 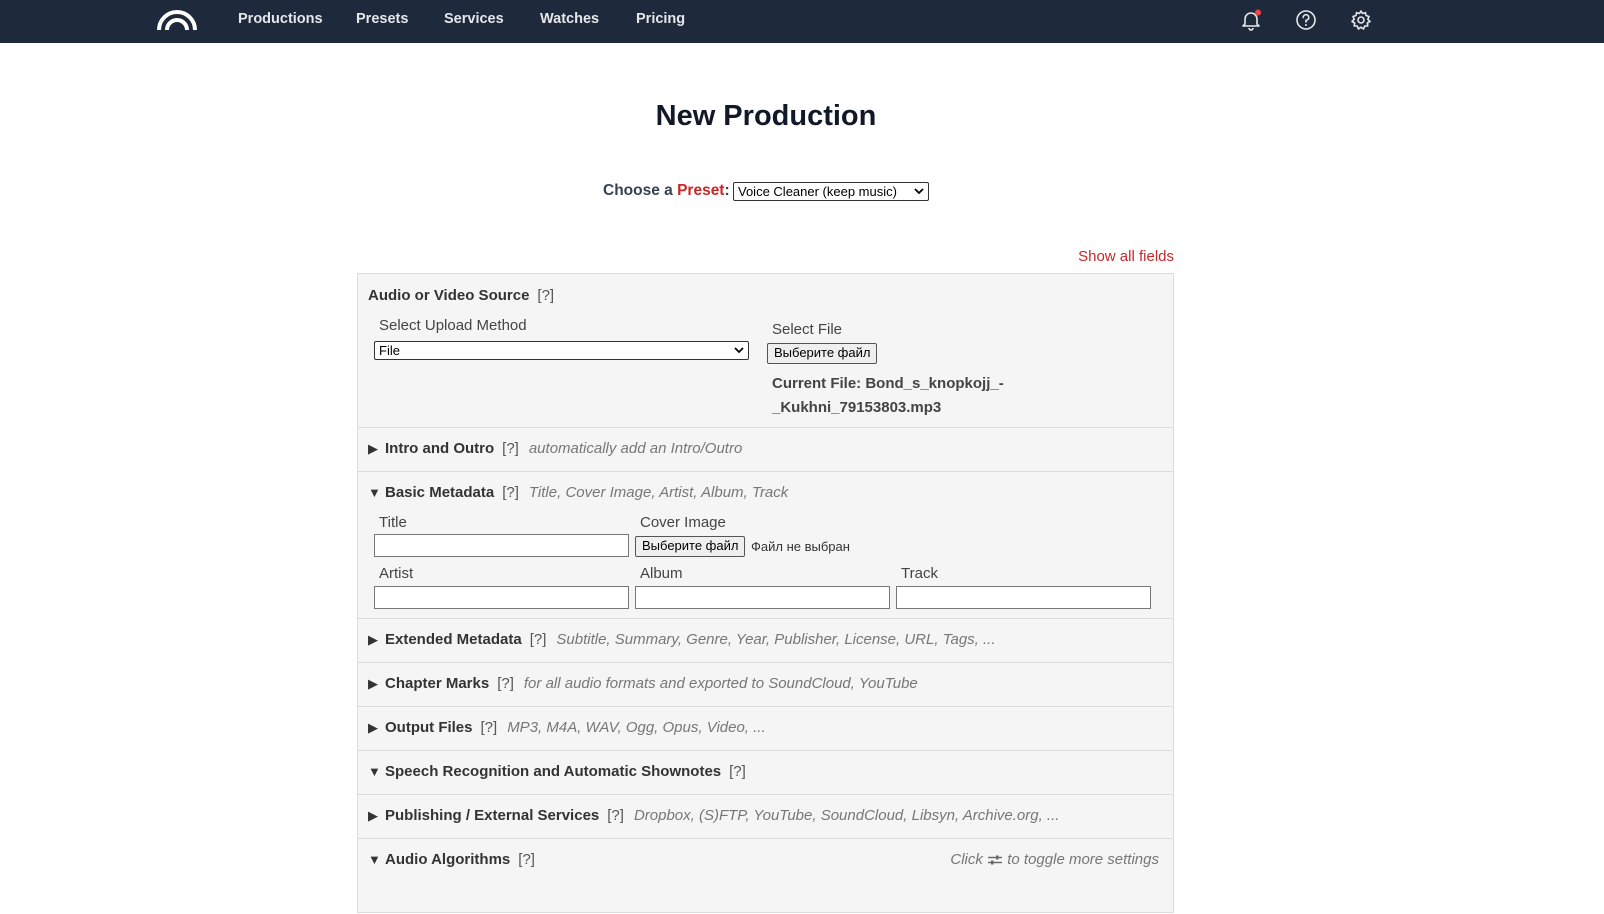 I want to click on preset-label: Choose a Preset:, so click(x=666, y=191).